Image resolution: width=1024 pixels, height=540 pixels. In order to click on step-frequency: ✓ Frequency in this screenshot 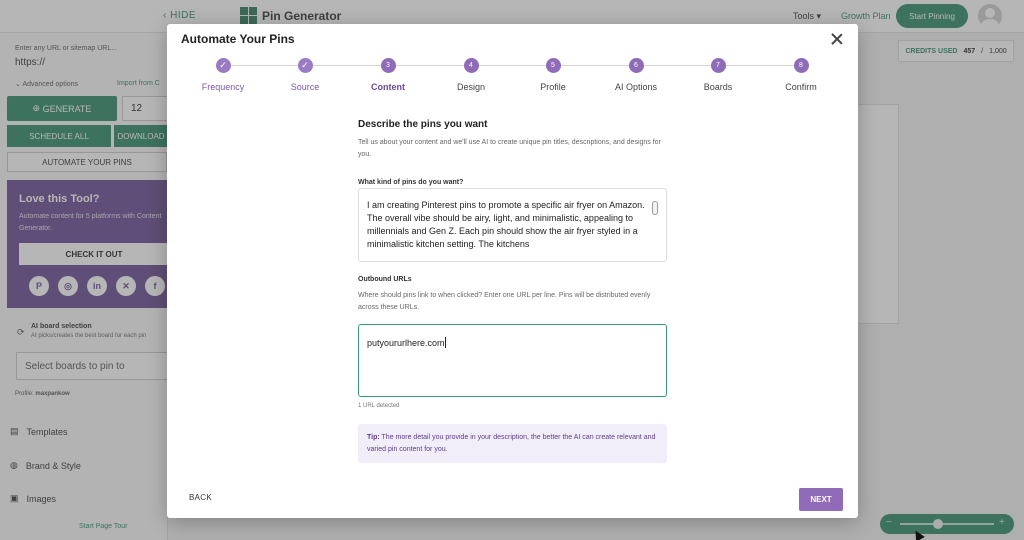, I will do `click(223, 75)`.